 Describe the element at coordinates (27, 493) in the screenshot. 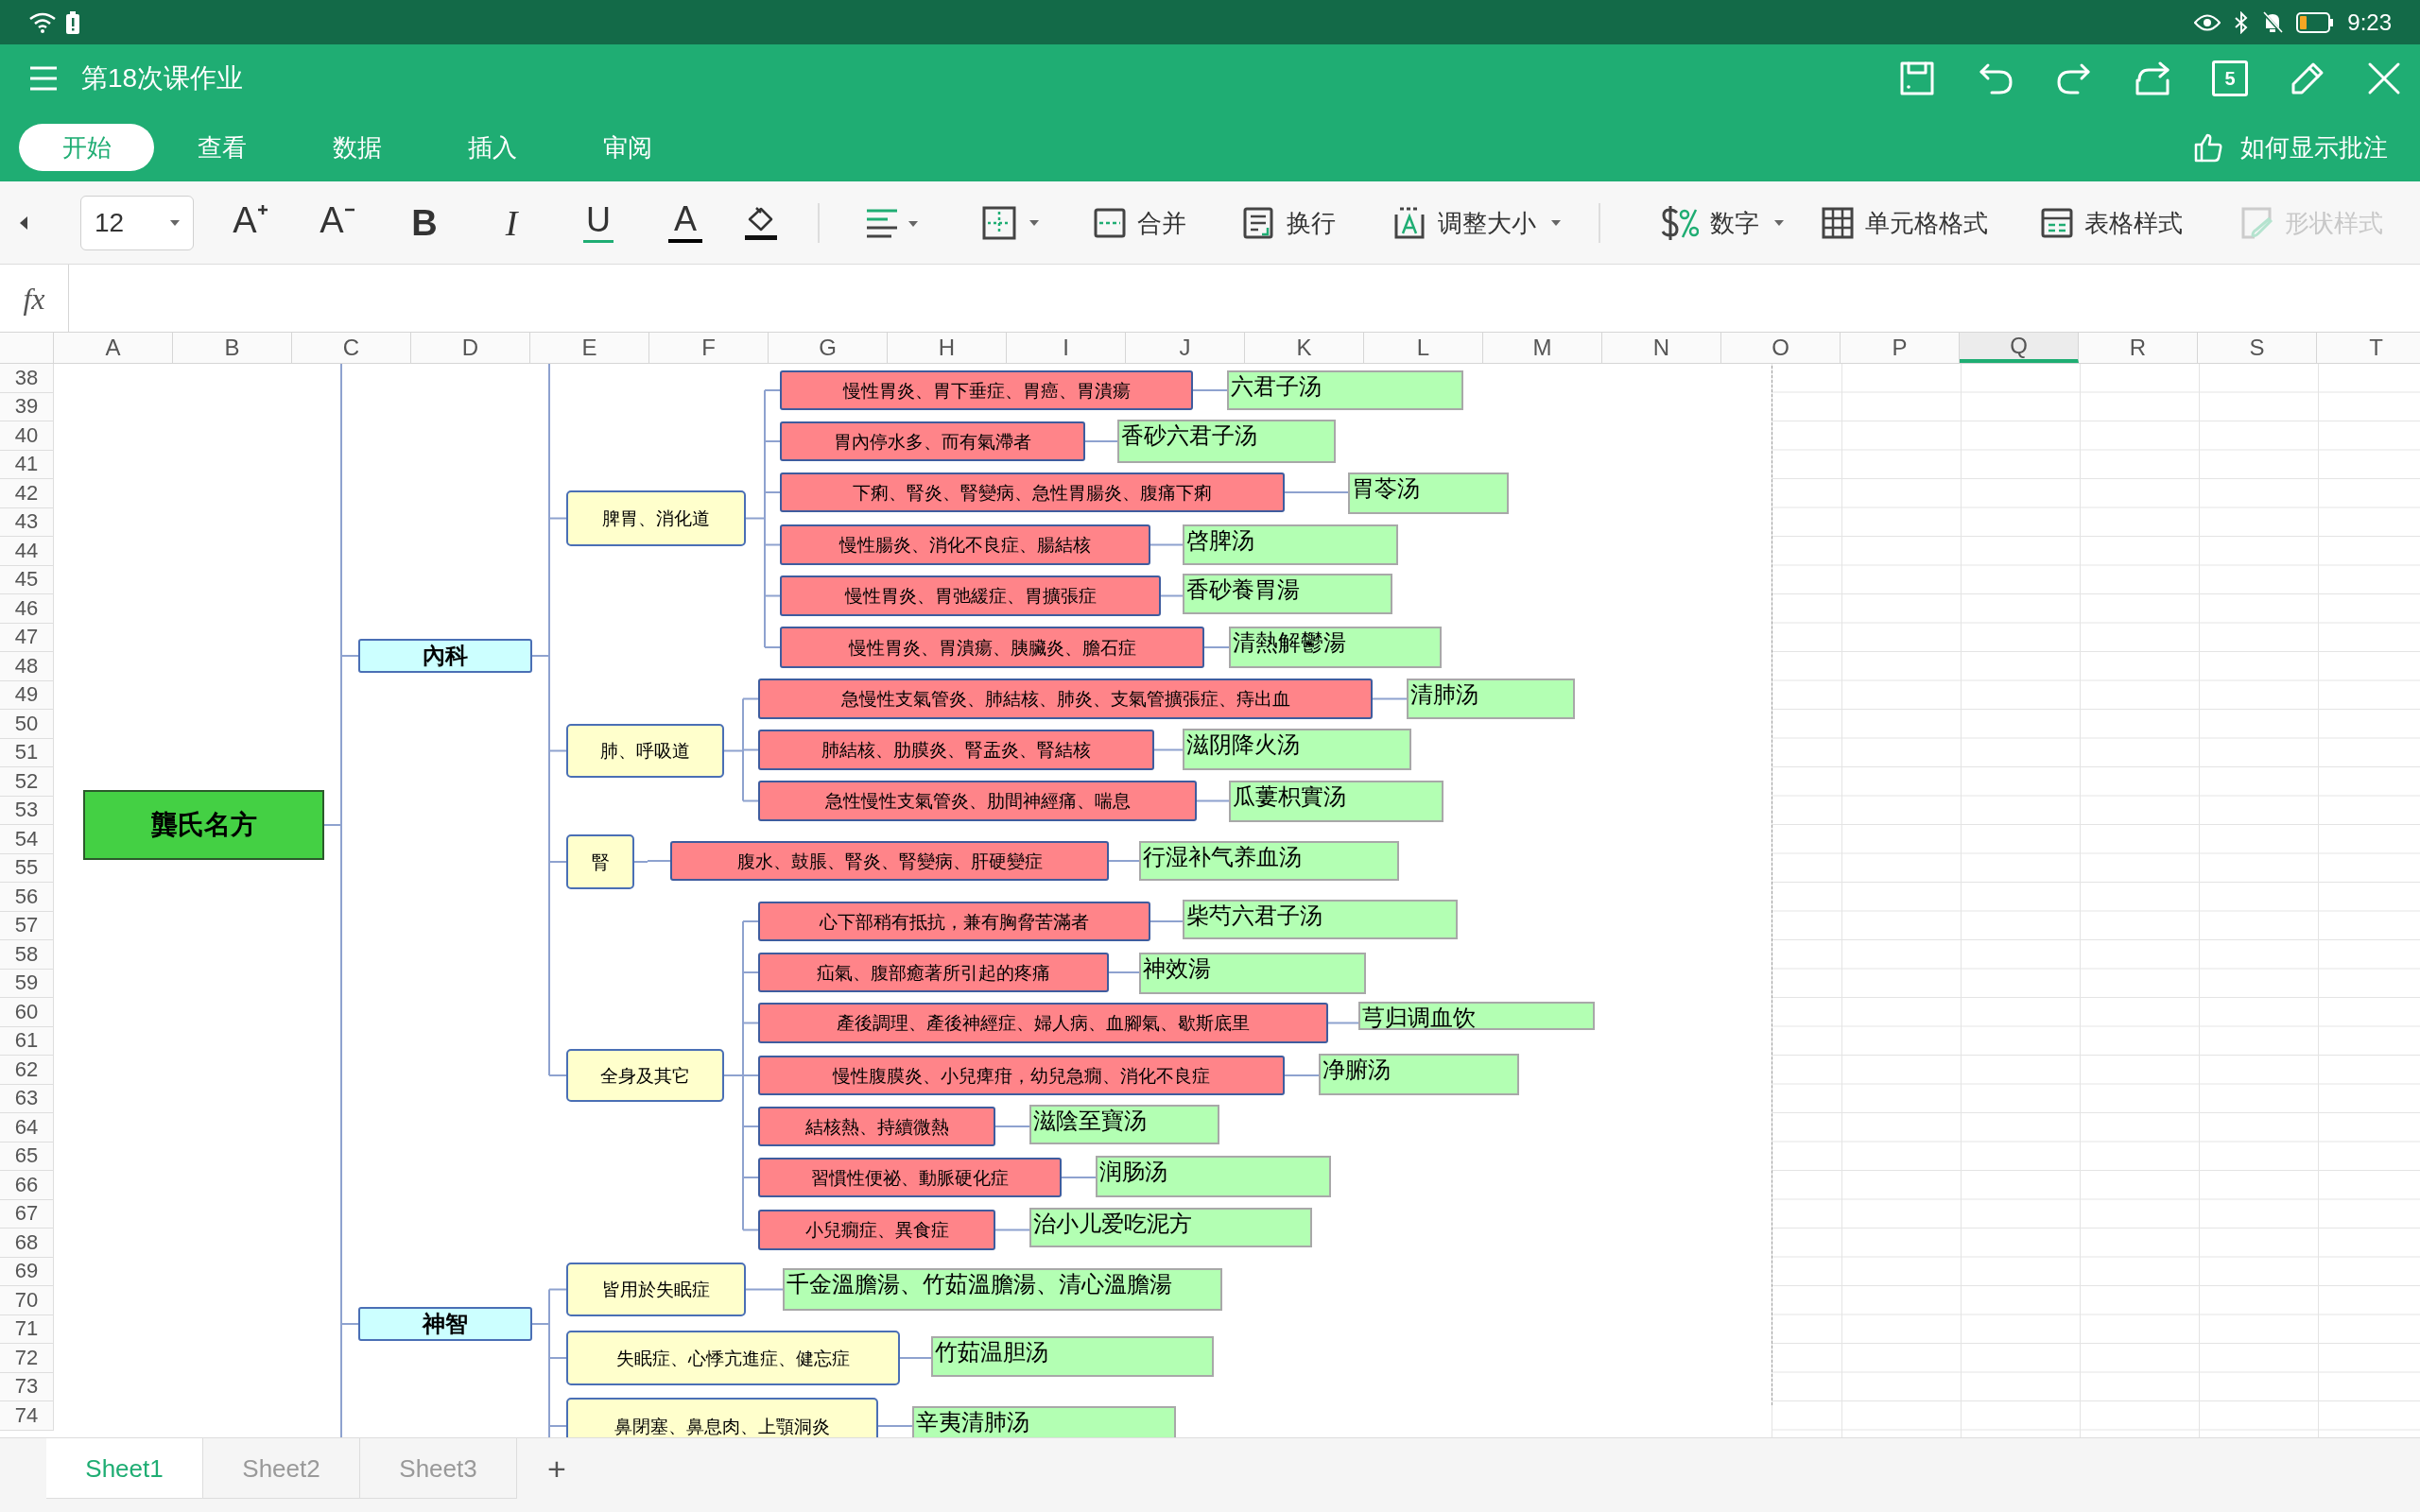

I see `row-number: 42` at that location.